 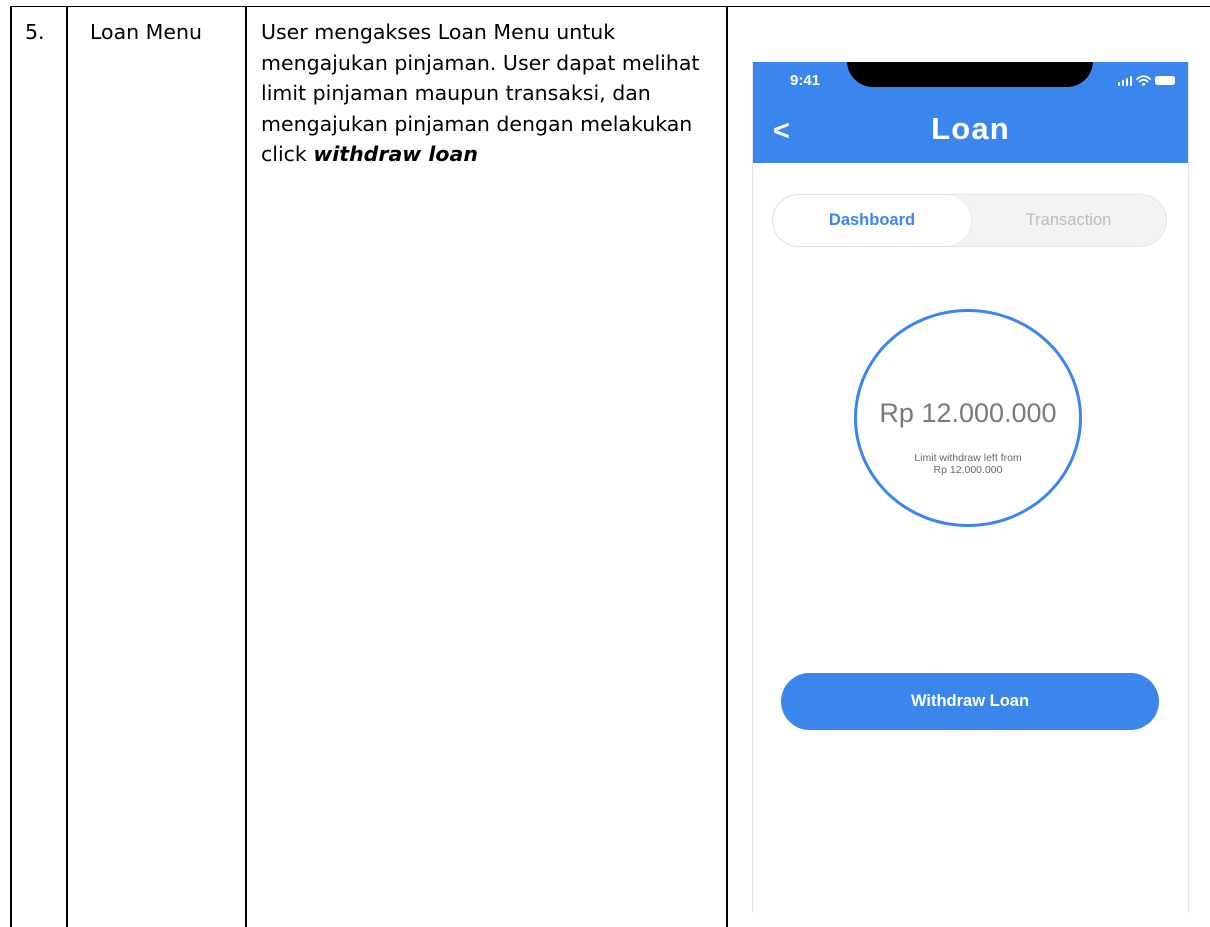 I want to click on limit-caption-line1: Limit withdraw left from, so click(x=968, y=458).